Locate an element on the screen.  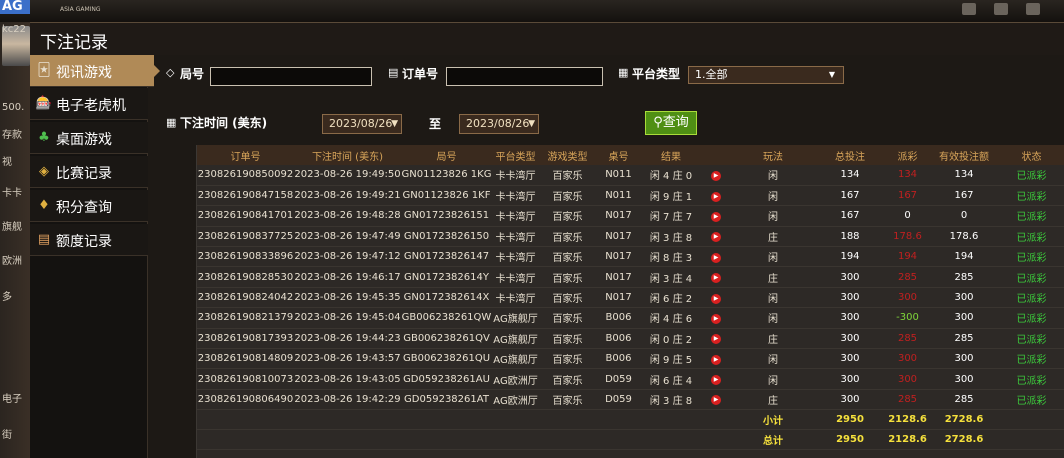
round-number-cell: GB006238261QW is located at coordinates (446, 318).